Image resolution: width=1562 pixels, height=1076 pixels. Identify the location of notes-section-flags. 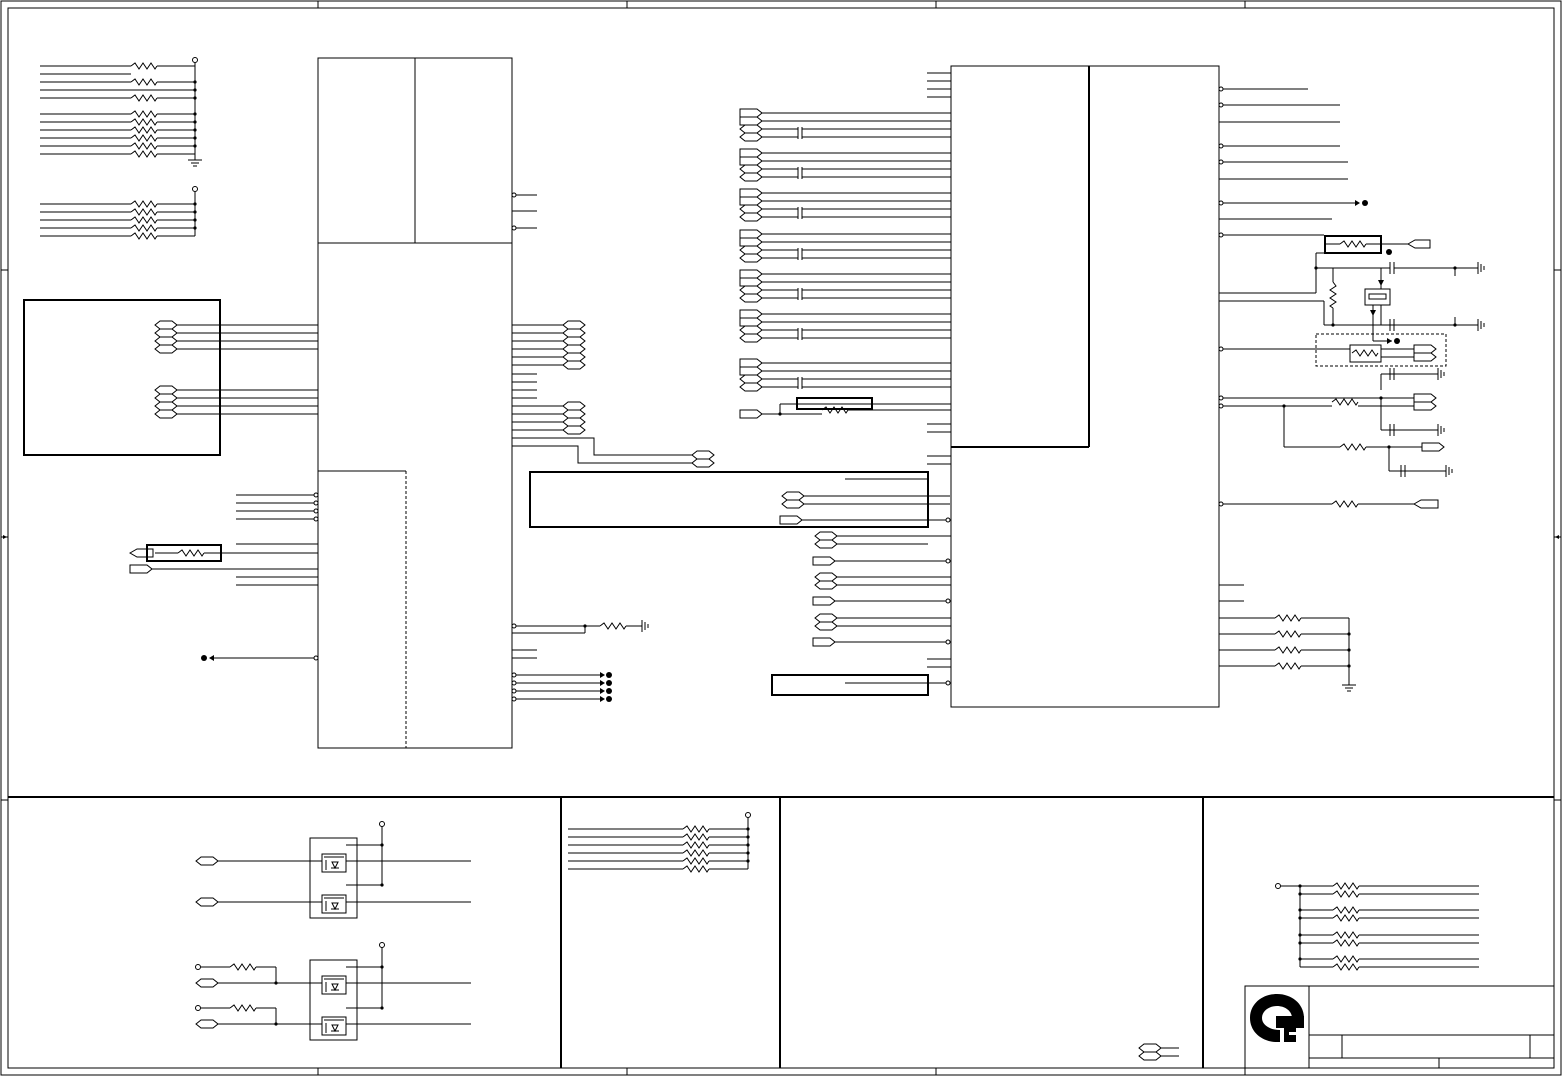
(1158, 1052).